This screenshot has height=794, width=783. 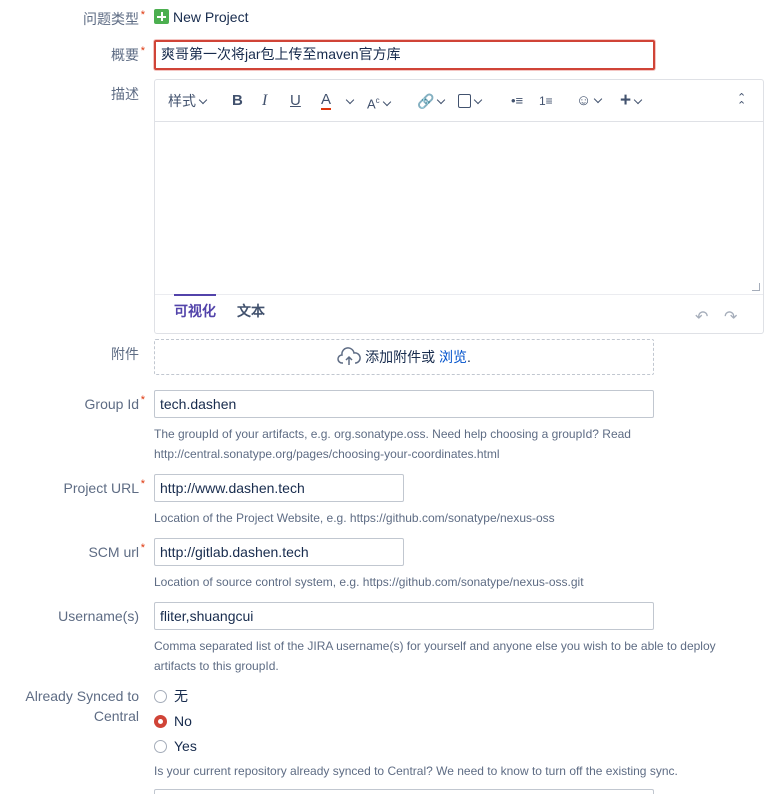 What do you see at coordinates (295, 101) in the screenshot?
I see `underline-icon: U` at bounding box center [295, 101].